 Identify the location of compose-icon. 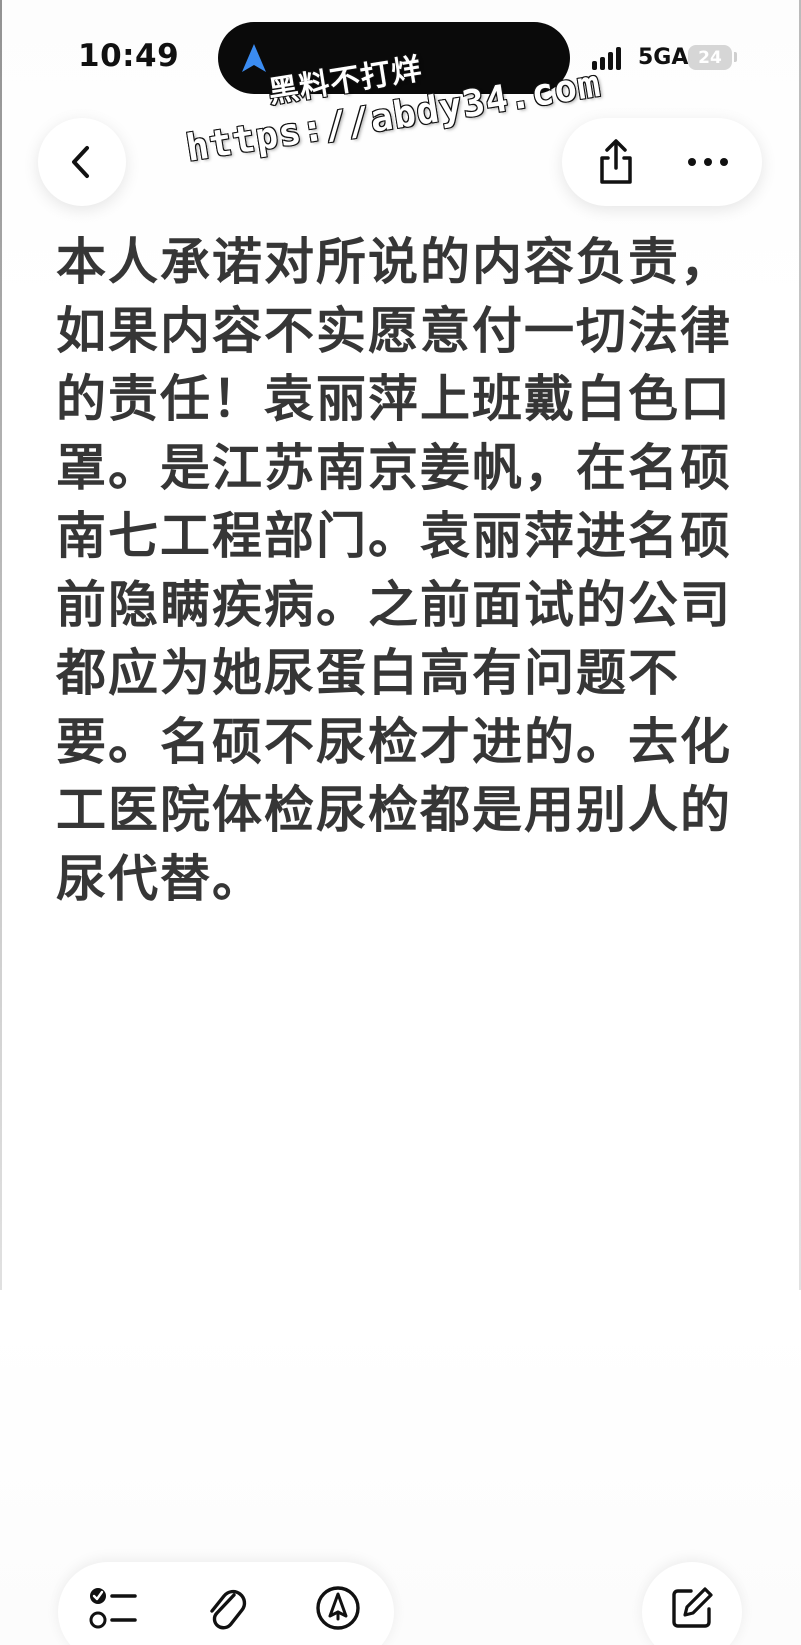
(692, 1607).